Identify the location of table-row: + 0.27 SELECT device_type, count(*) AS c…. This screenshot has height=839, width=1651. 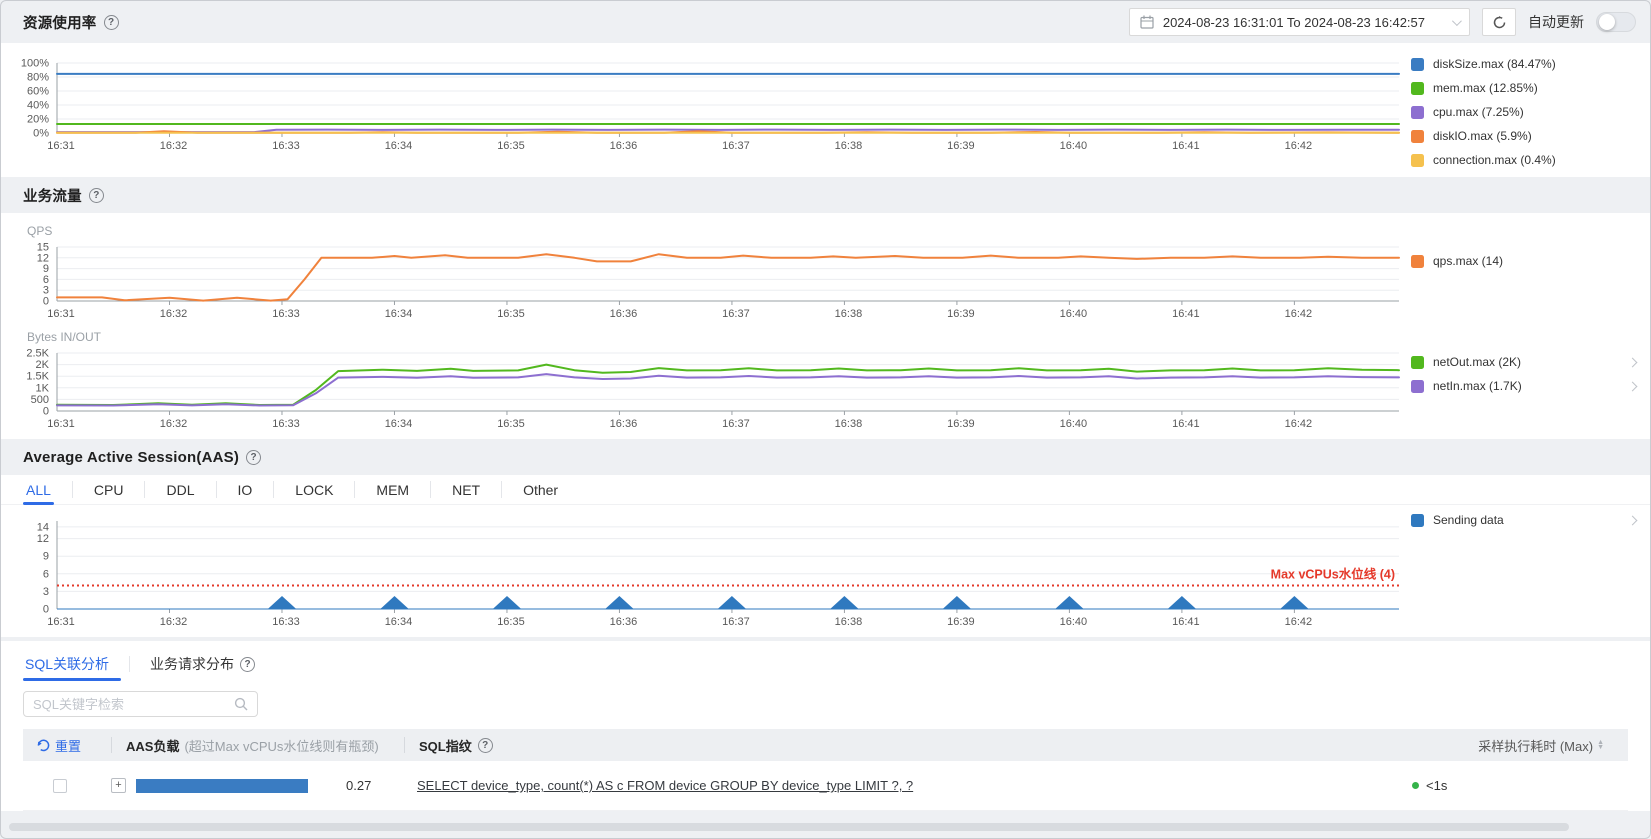
(825, 786).